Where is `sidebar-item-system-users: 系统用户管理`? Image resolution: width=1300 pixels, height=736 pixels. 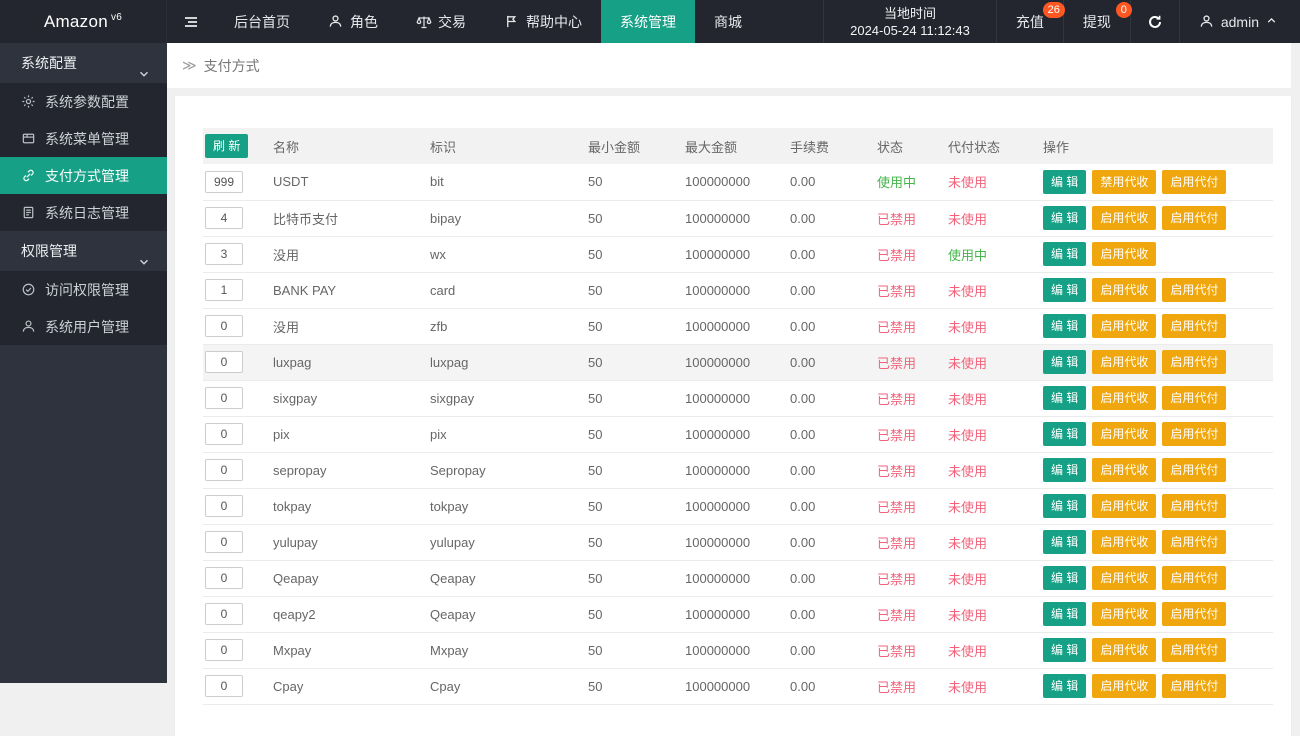 sidebar-item-system-users: 系统用户管理 is located at coordinates (83, 326).